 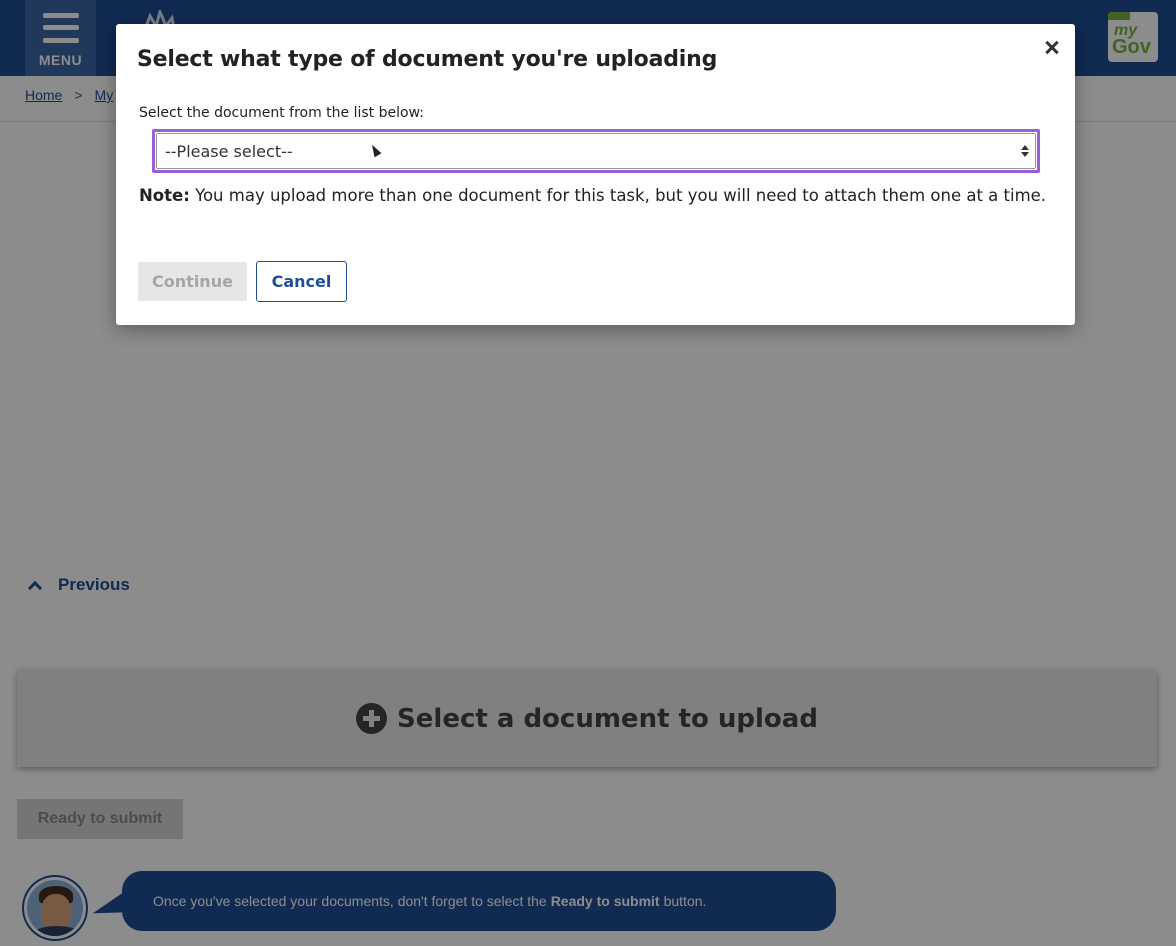 What do you see at coordinates (281, 113) in the screenshot?
I see `document-select-label: Select the document from the list below:` at bounding box center [281, 113].